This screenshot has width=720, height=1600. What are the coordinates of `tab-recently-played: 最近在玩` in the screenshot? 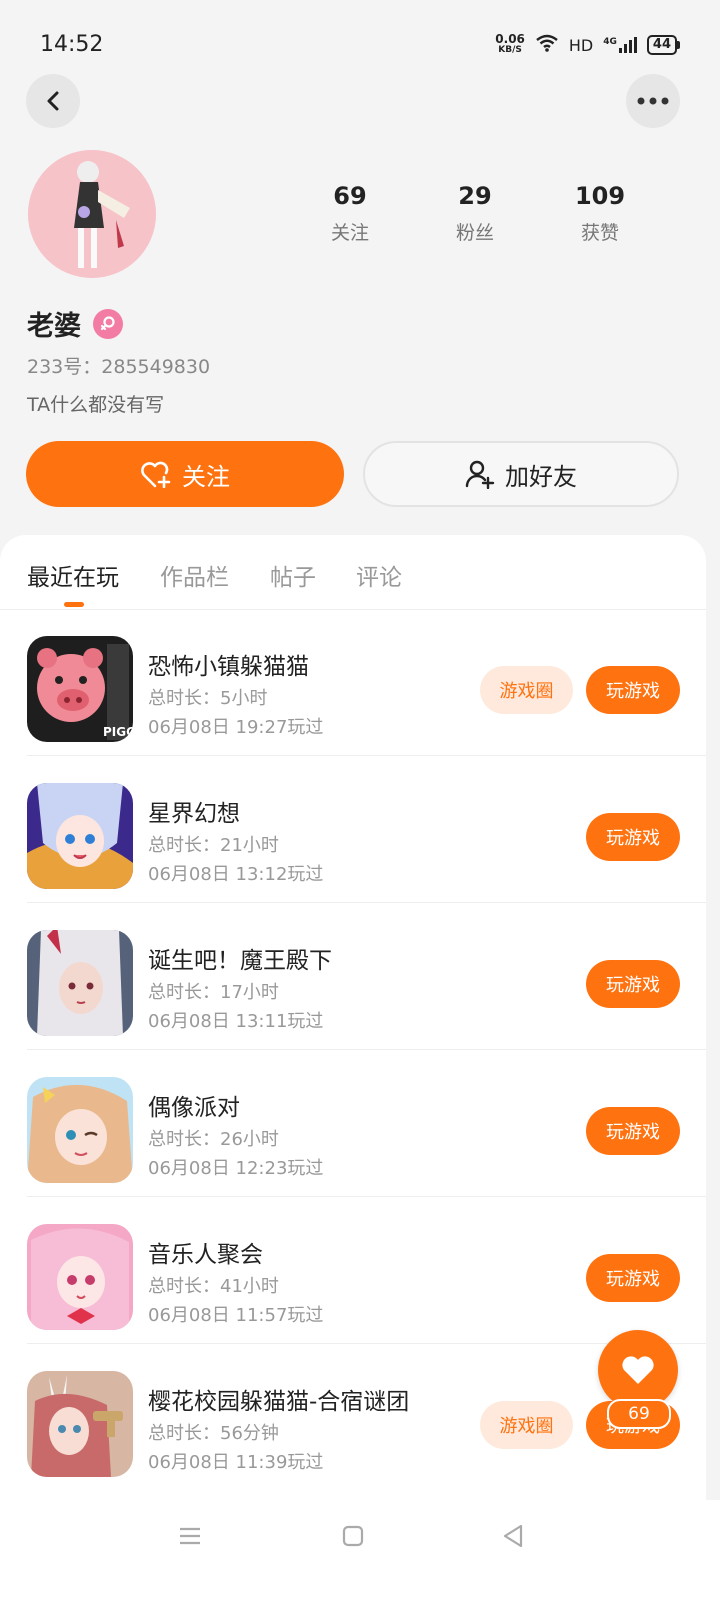 It's located at (73, 575).